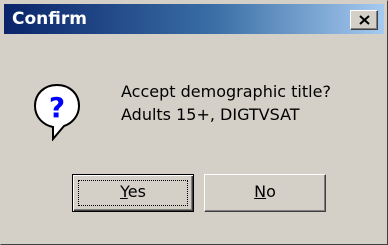 Image resolution: width=388 pixels, height=245 pixels. Describe the element at coordinates (210, 114) in the screenshot. I see `message-line-2: Adults 15+, DIGTVSAT` at that location.